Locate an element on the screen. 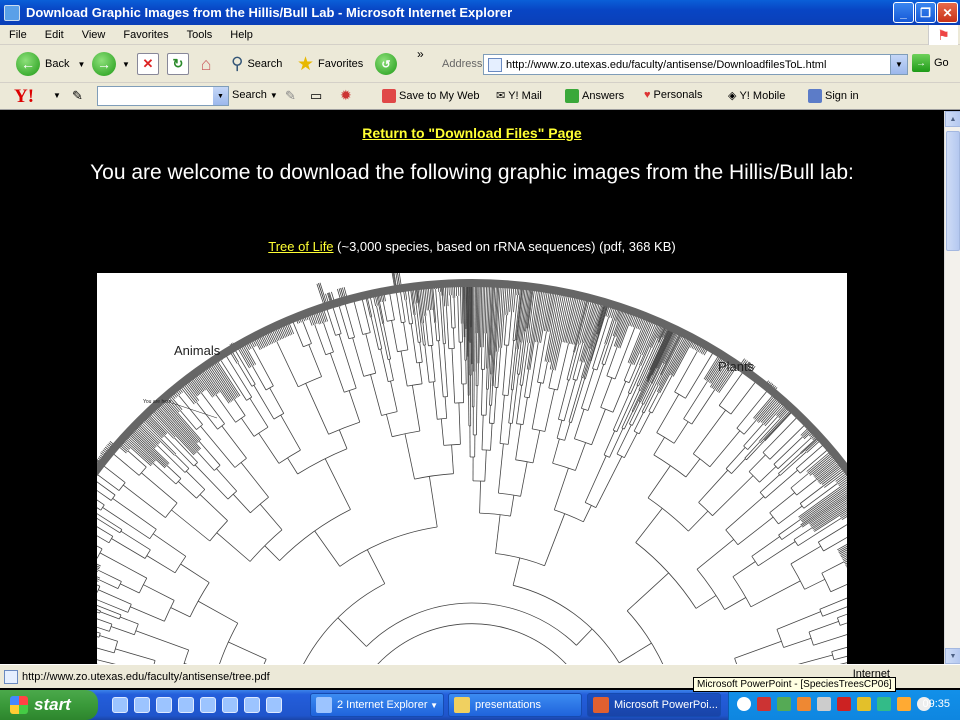 The height and width of the screenshot is (720, 960). quicklaunch-folder-icon is located at coordinates (230, 705).